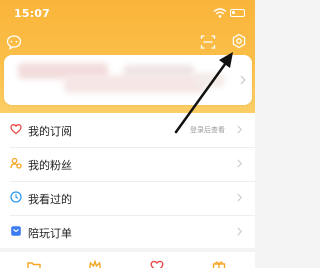  I want to click on blurred-username-area, so click(134, 84).